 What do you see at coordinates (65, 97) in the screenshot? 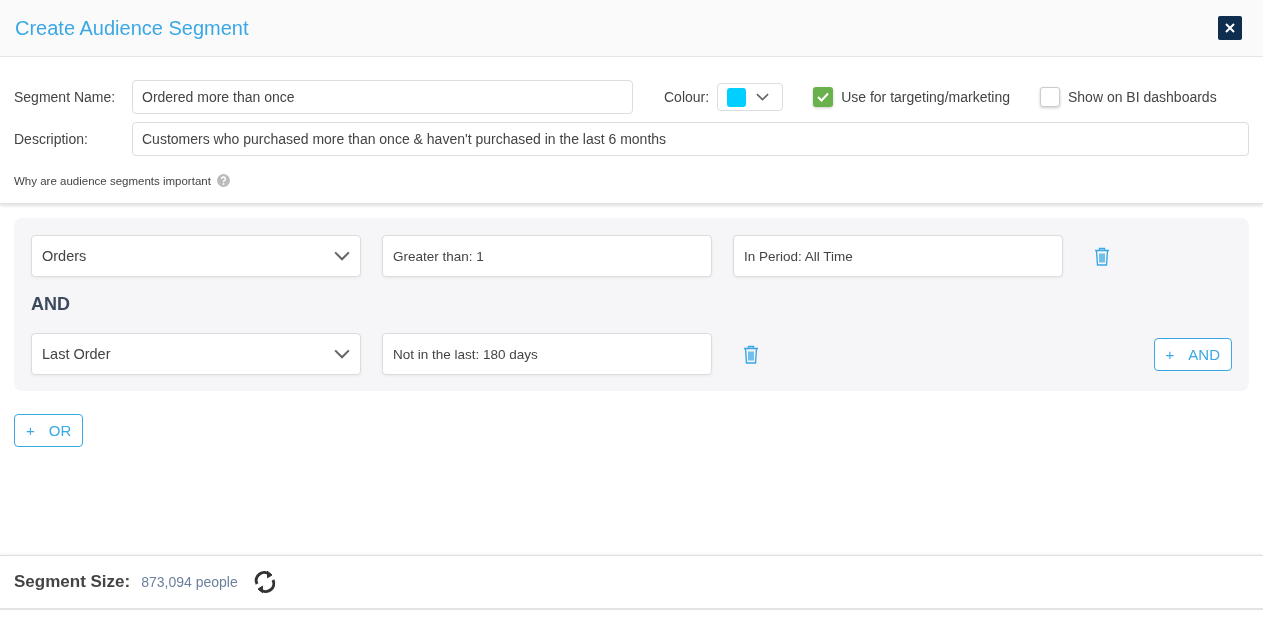
I see `field-label: Segment Name:` at bounding box center [65, 97].